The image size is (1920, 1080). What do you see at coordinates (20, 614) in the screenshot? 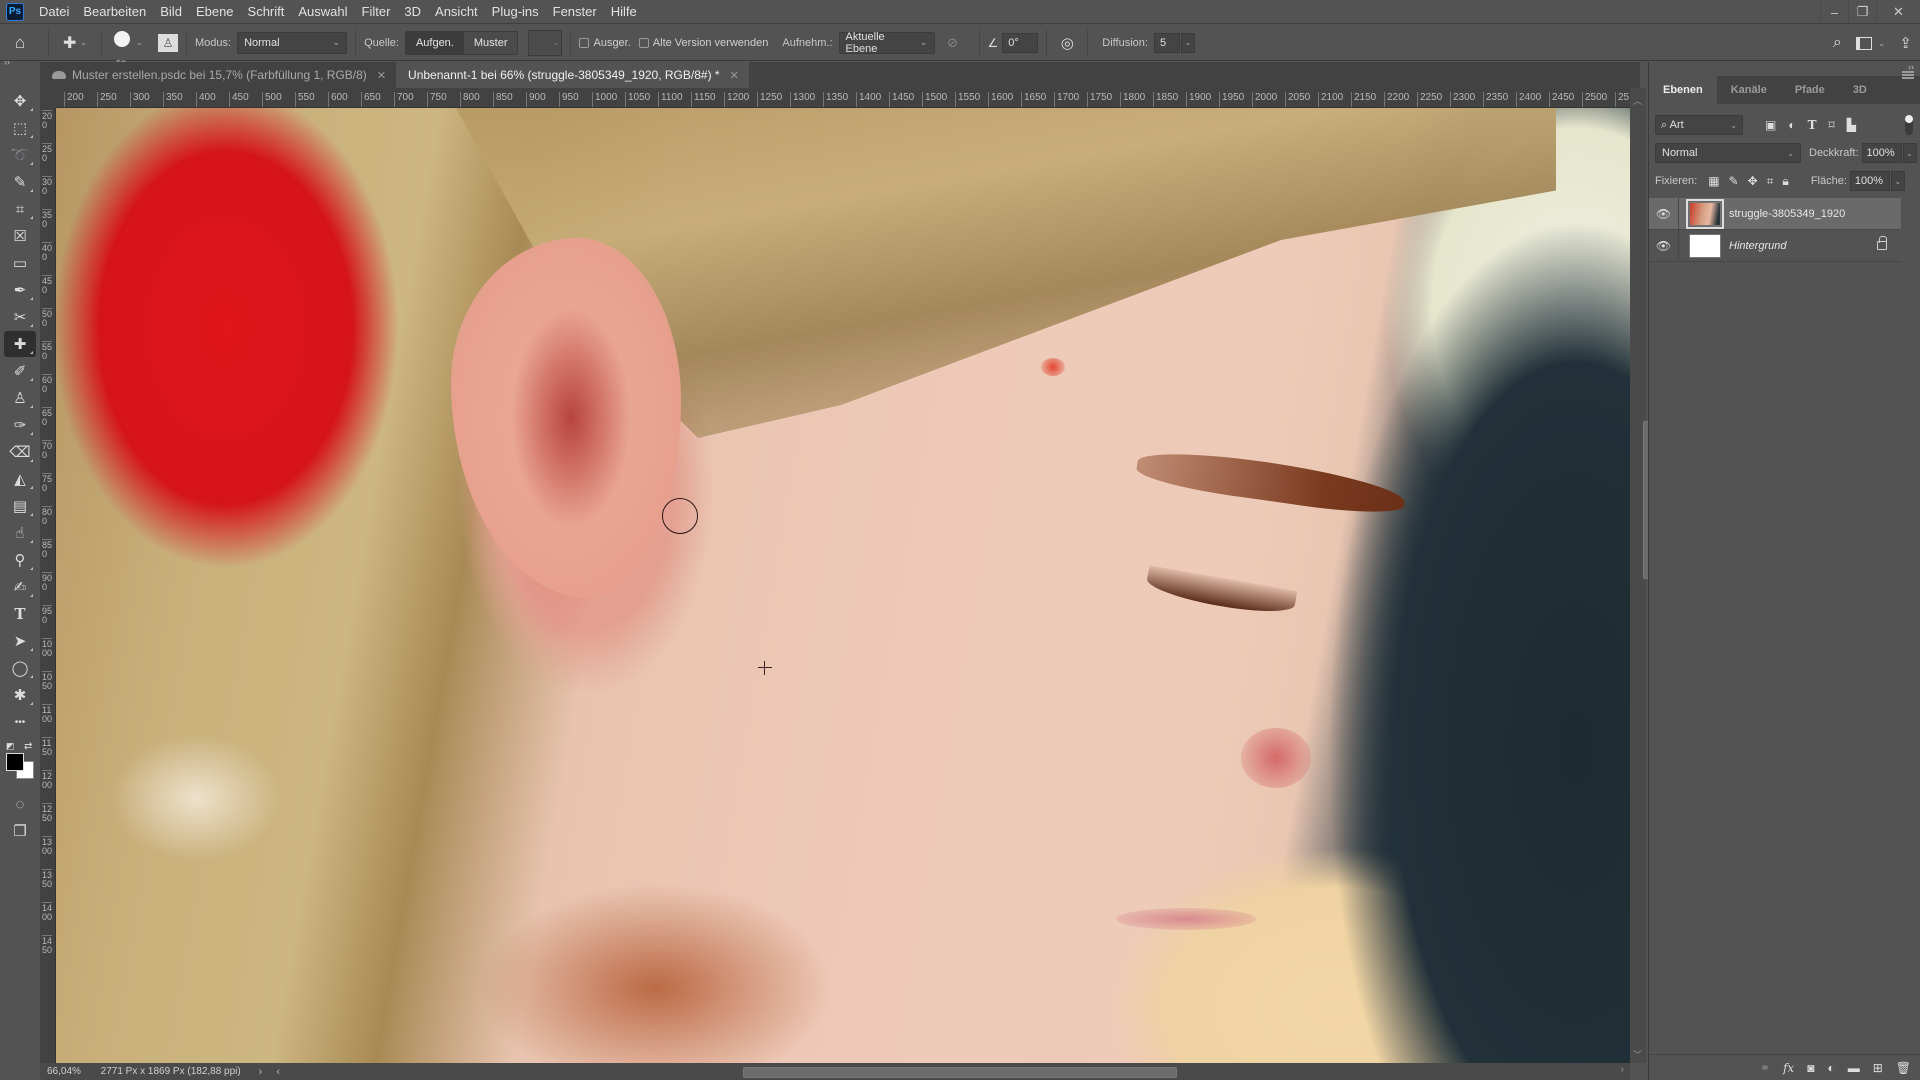
I see `type-tool: T` at bounding box center [20, 614].